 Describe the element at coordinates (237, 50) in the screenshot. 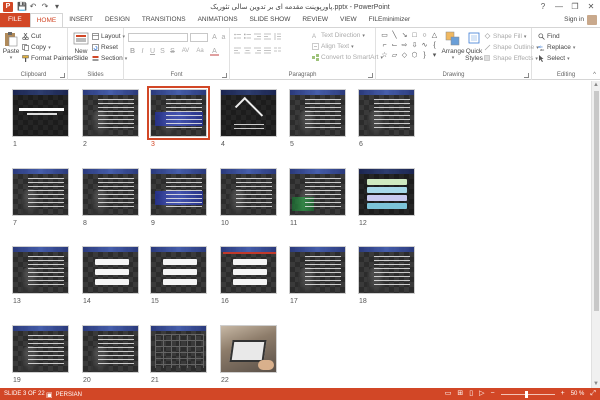

I see `align-left-icon` at that location.